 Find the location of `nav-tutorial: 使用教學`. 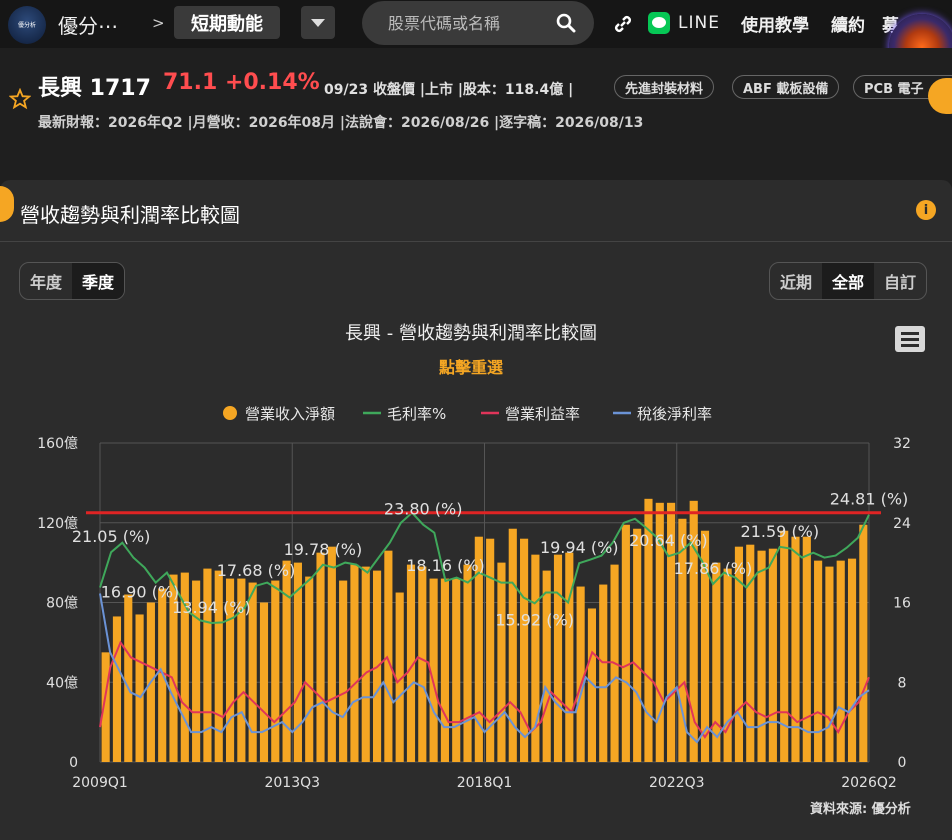

nav-tutorial: 使用教學 is located at coordinates (775, 23).